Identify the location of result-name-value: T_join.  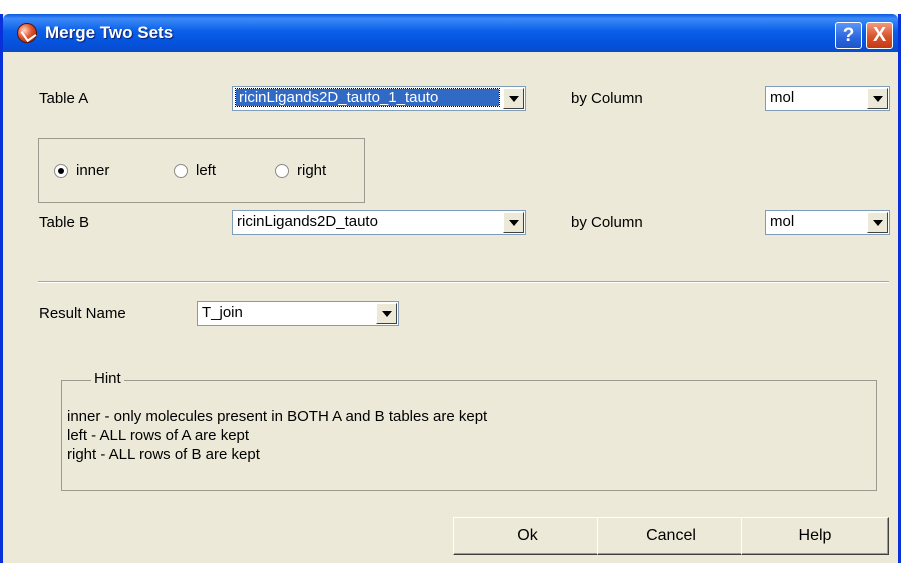
(222, 312).